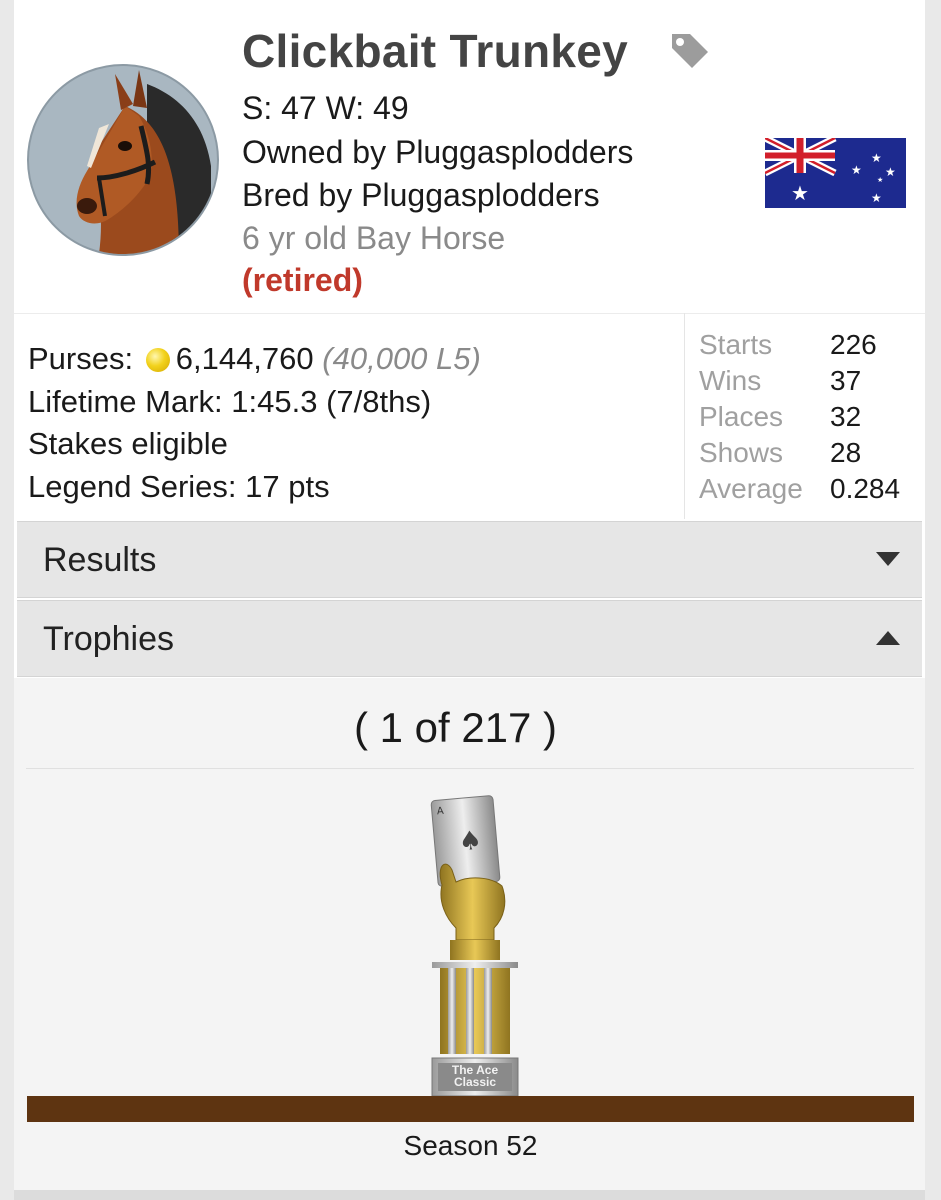  What do you see at coordinates (730, 380) in the screenshot?
I see `wins-label: Wins` at bounding box center [730, 380].